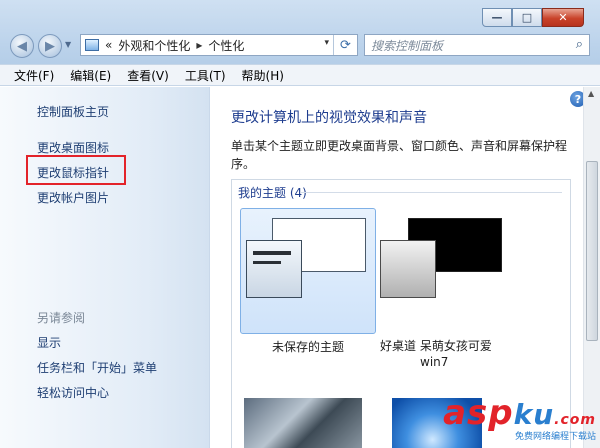  I want to click on window-controls: — □ ✕, so click(533, 17).